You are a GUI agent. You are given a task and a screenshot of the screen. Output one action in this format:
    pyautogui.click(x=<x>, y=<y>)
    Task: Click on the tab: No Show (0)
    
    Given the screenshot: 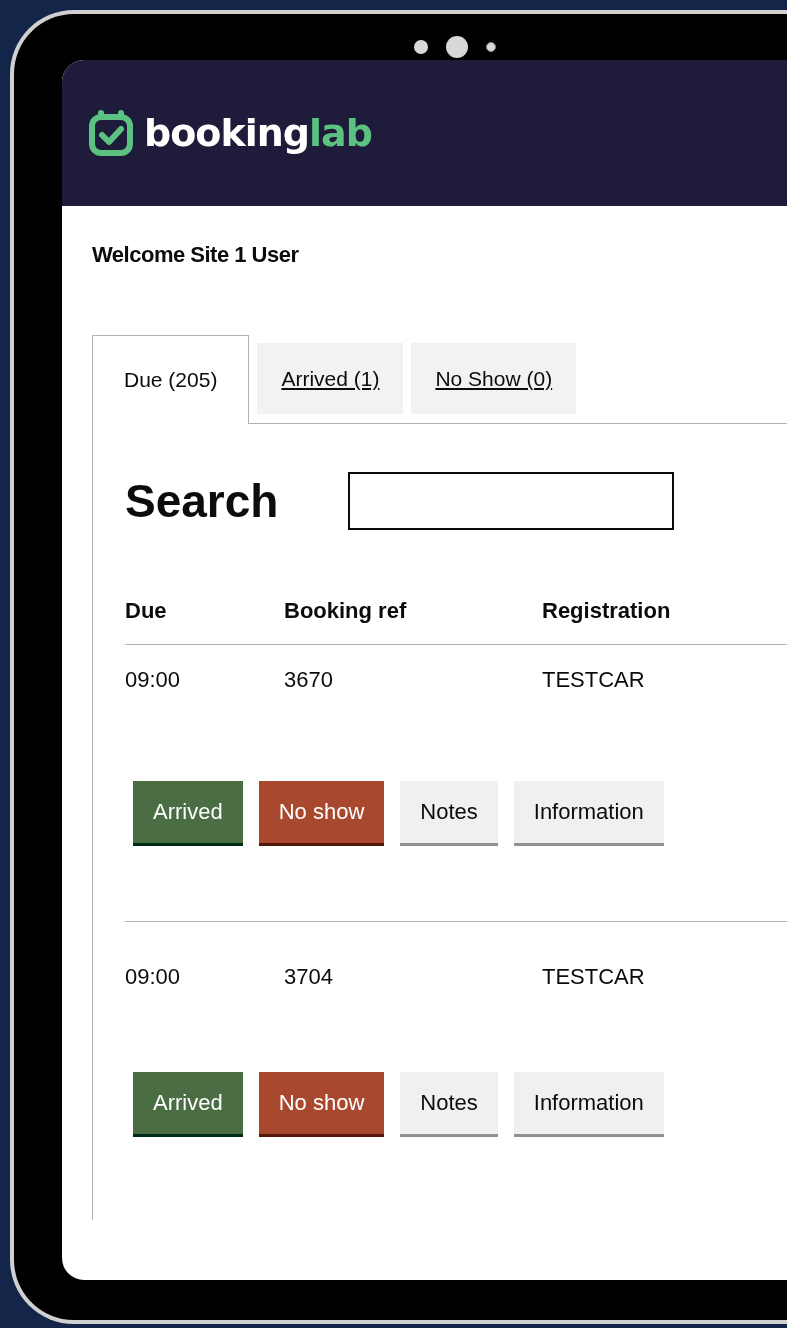 What is the action you would take?
    pyautogui.click(x=494, y=378)
    